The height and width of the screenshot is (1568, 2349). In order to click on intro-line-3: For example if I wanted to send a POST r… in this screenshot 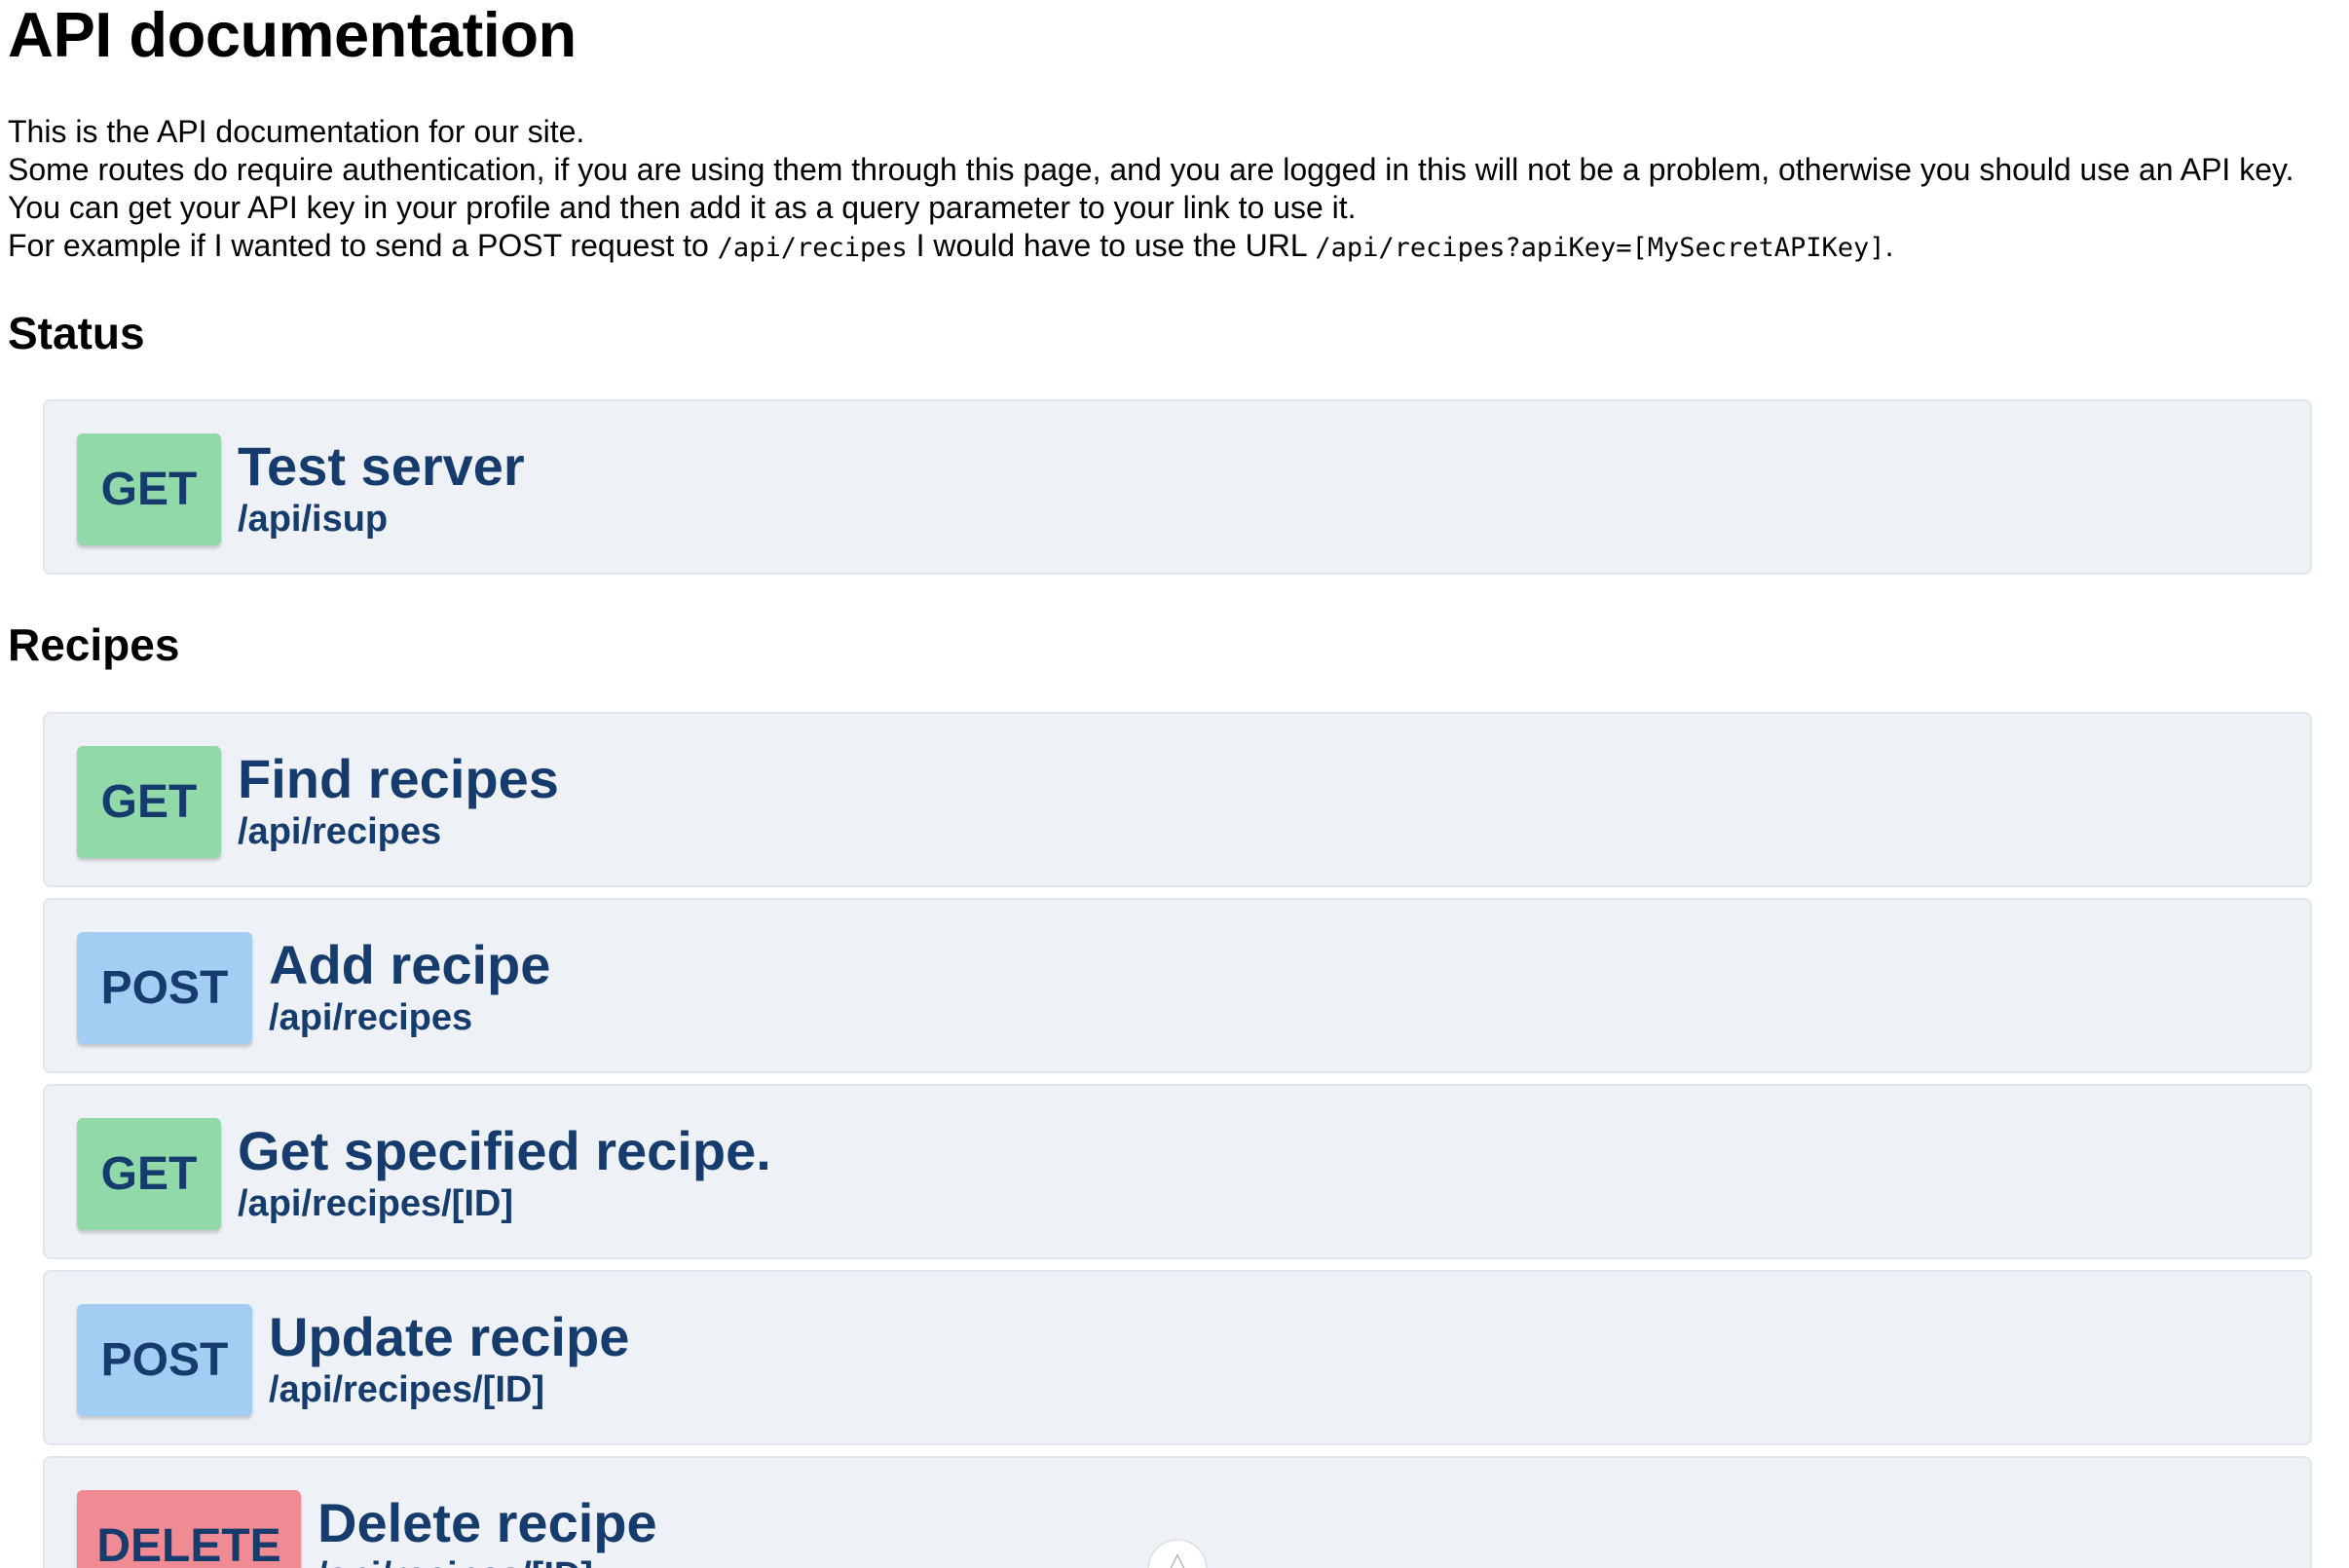, I will do `click(1176, 247)`.